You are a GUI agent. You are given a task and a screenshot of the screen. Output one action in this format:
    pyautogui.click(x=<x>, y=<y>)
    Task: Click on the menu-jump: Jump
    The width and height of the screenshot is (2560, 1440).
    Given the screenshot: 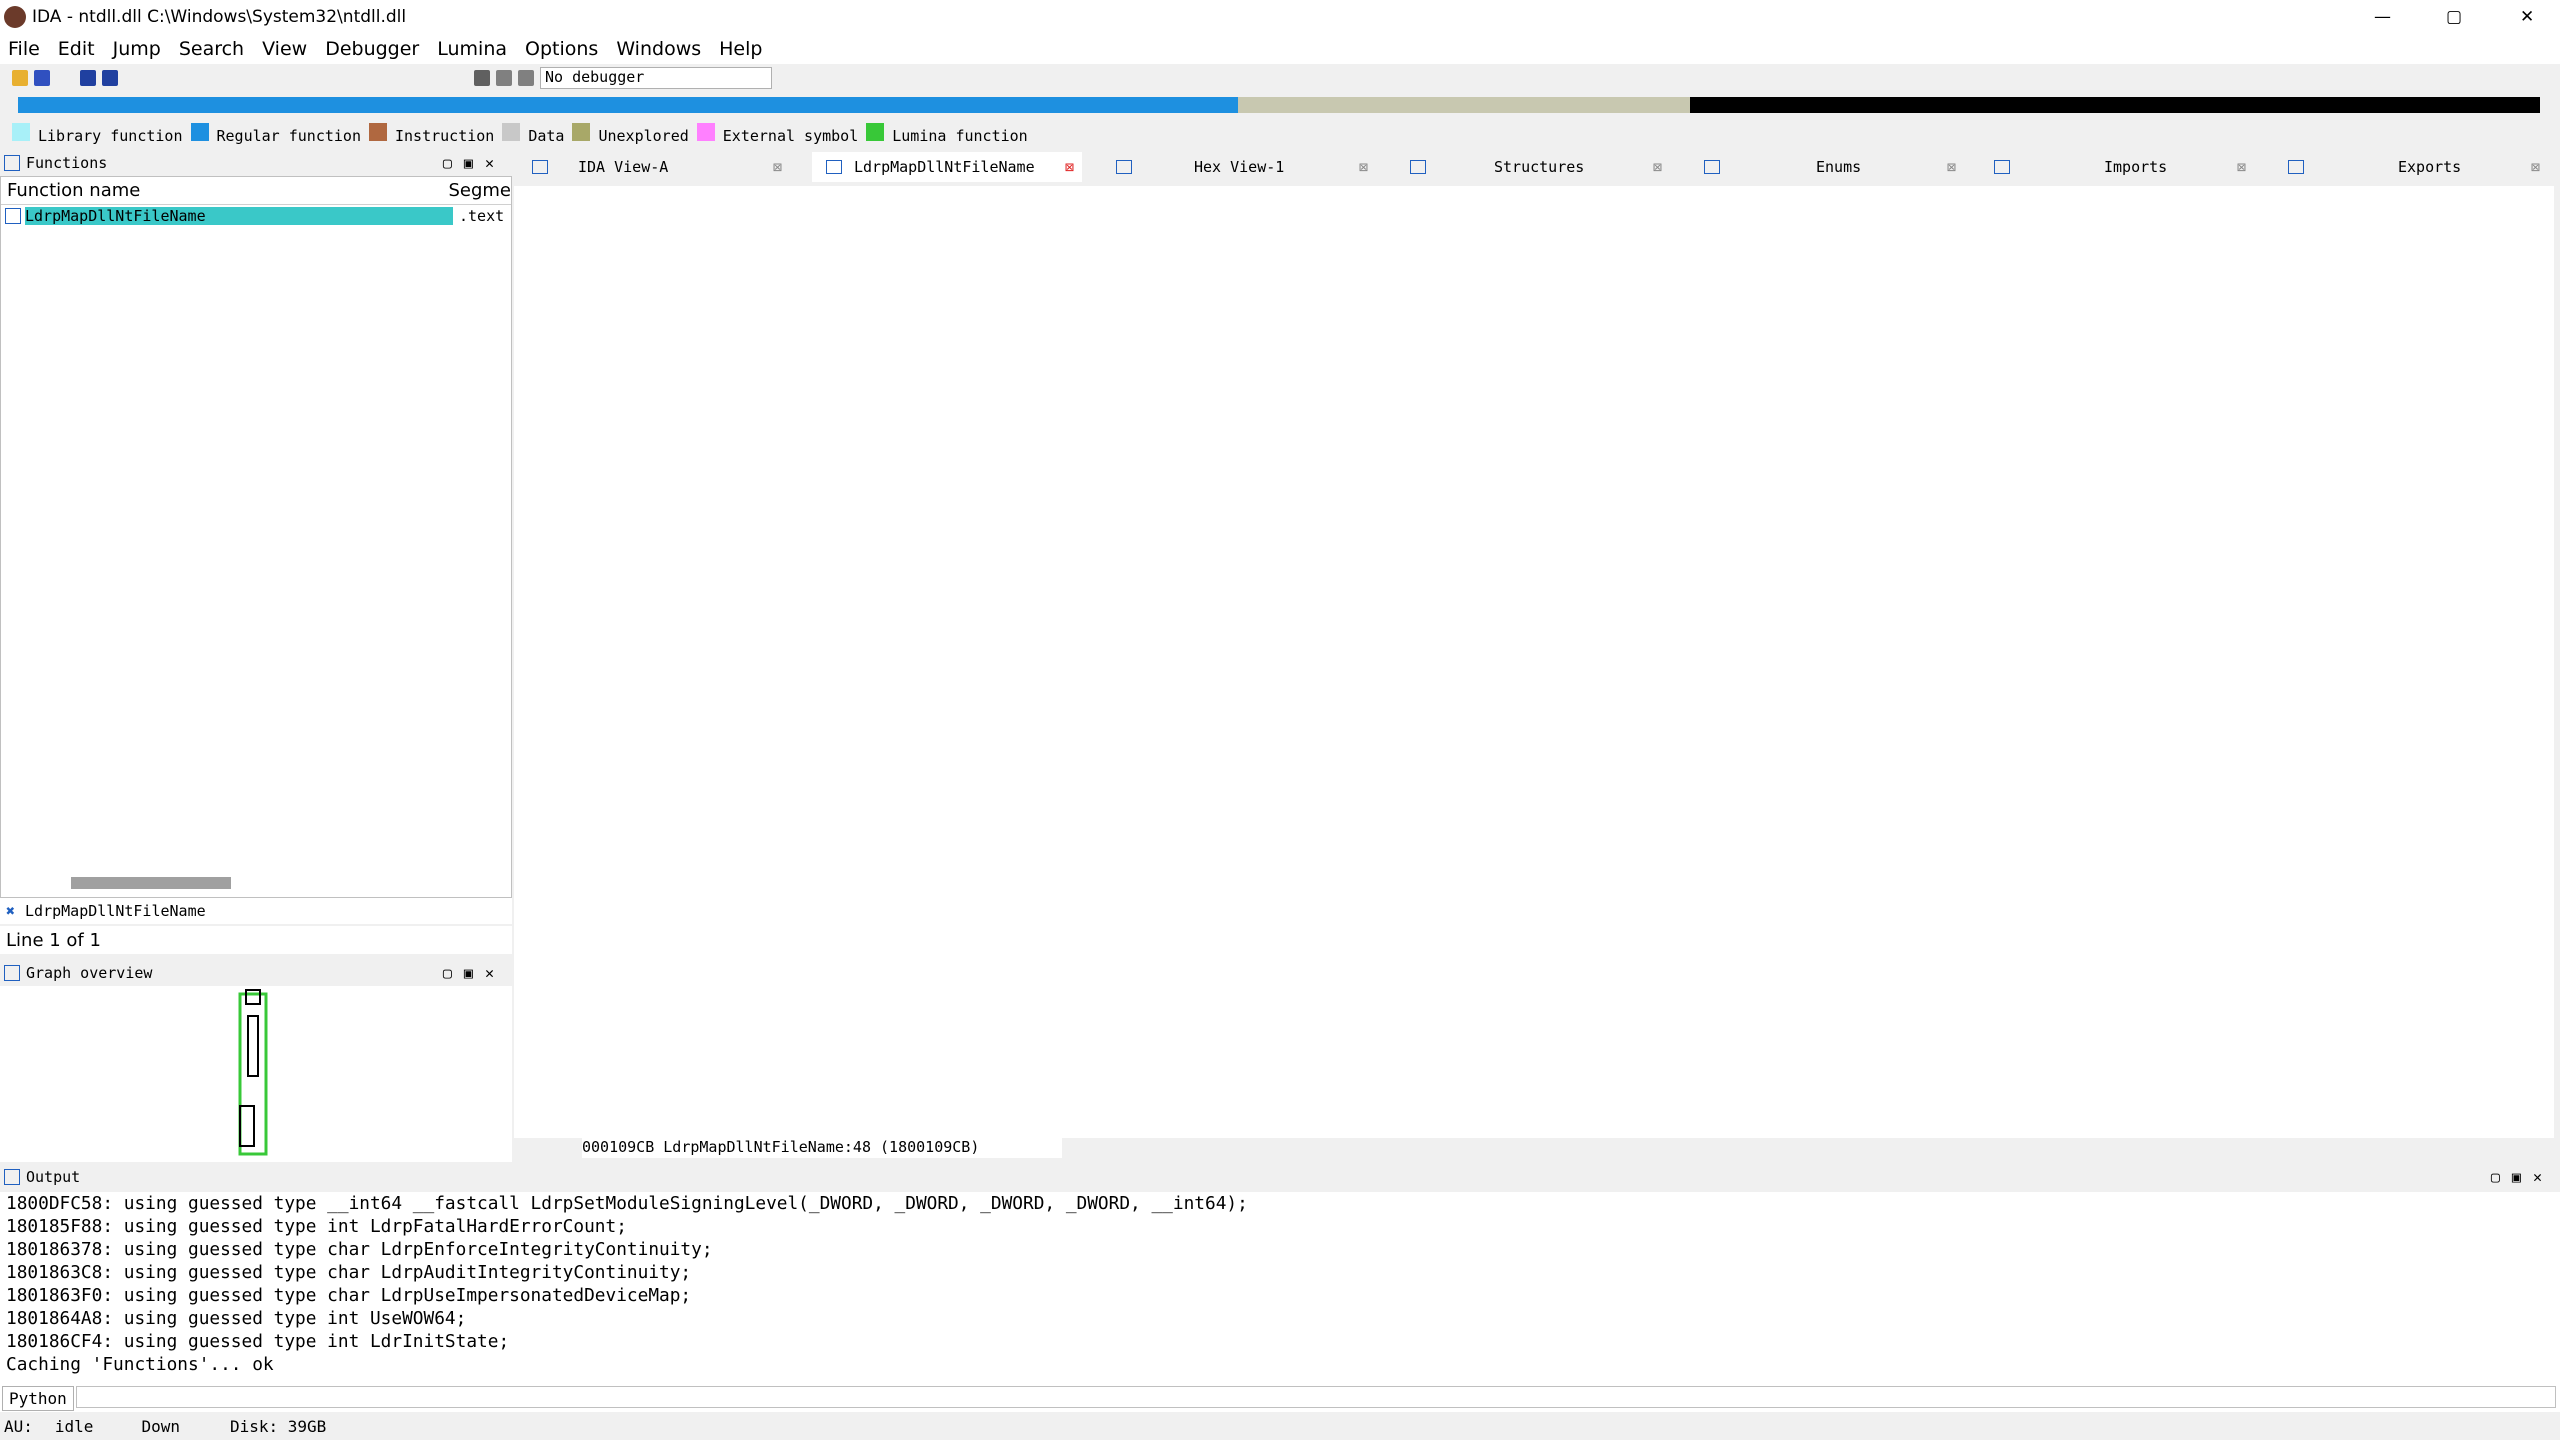 What is the action you would take?
    pyautogui.click(x=137, y=49)
    